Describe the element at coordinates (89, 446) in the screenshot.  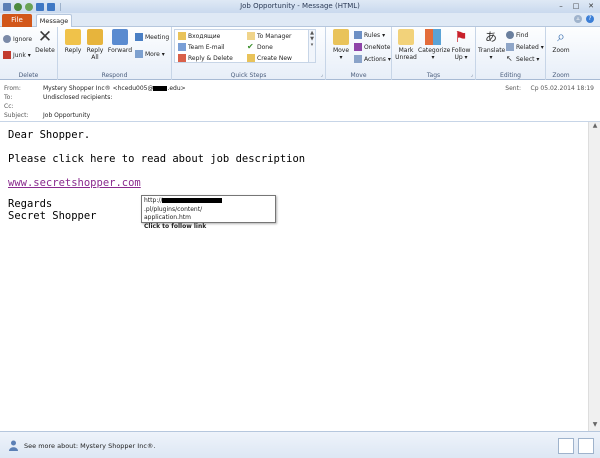
I see `people-pane-text: See more about: Mystery Shopper Inc®.` at that location.